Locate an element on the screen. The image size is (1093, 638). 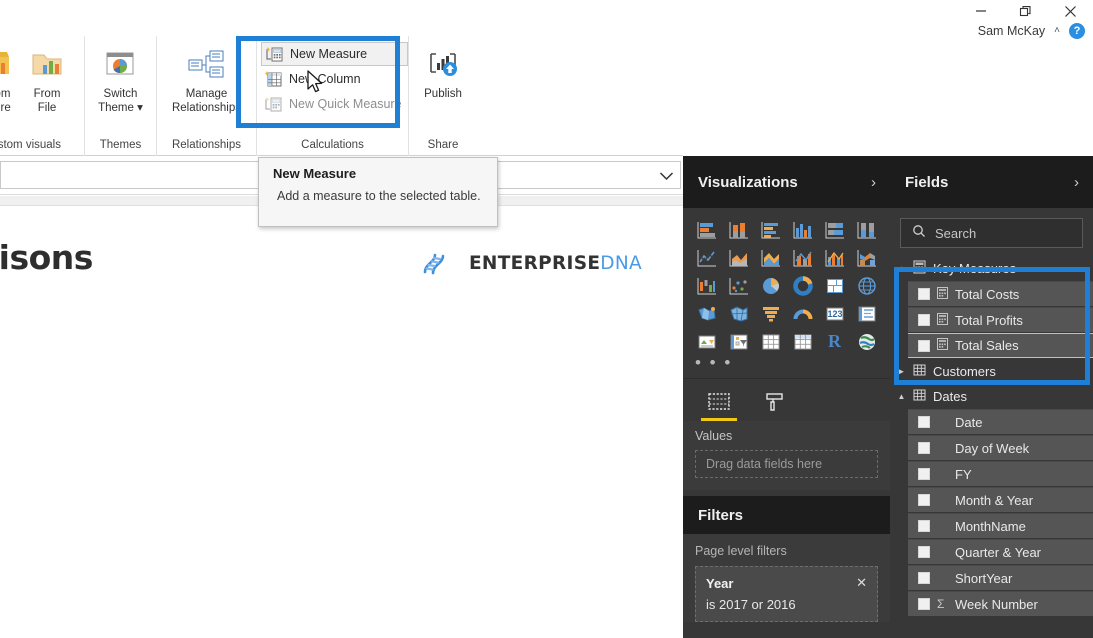
filter-card-year: Year ✕ is 2017 or 2016 is located at coordinates (786, 594).